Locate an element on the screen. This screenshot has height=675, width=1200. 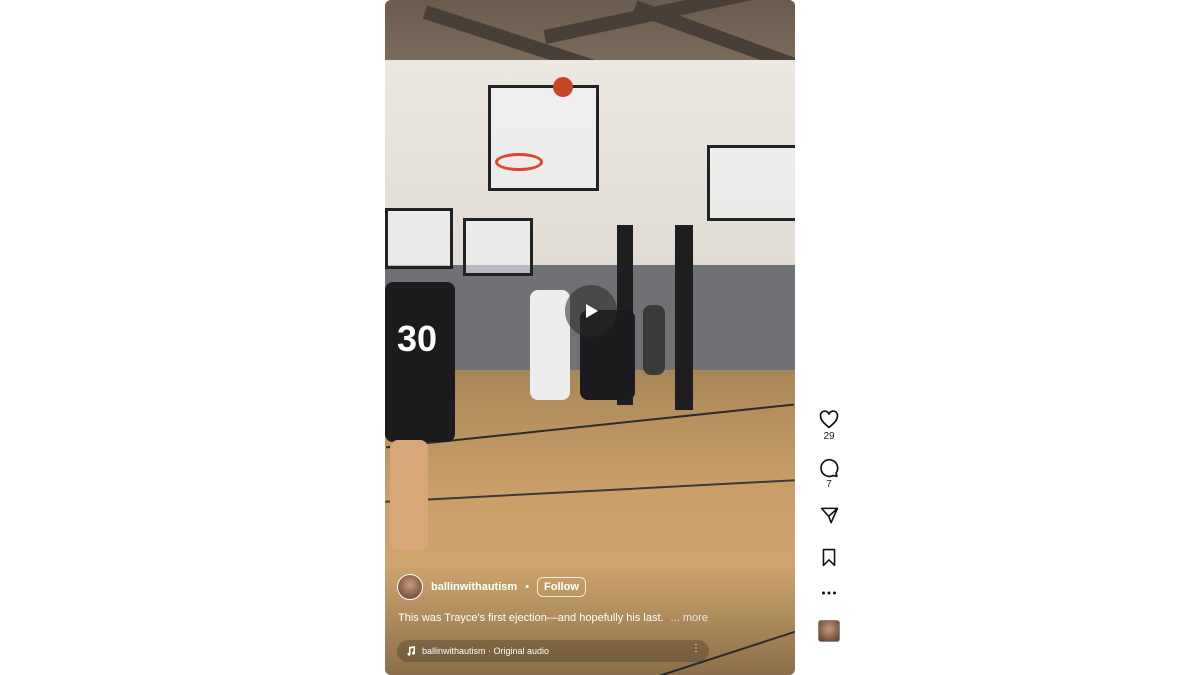
far-backboard-right is located at coordinates (498, 247).